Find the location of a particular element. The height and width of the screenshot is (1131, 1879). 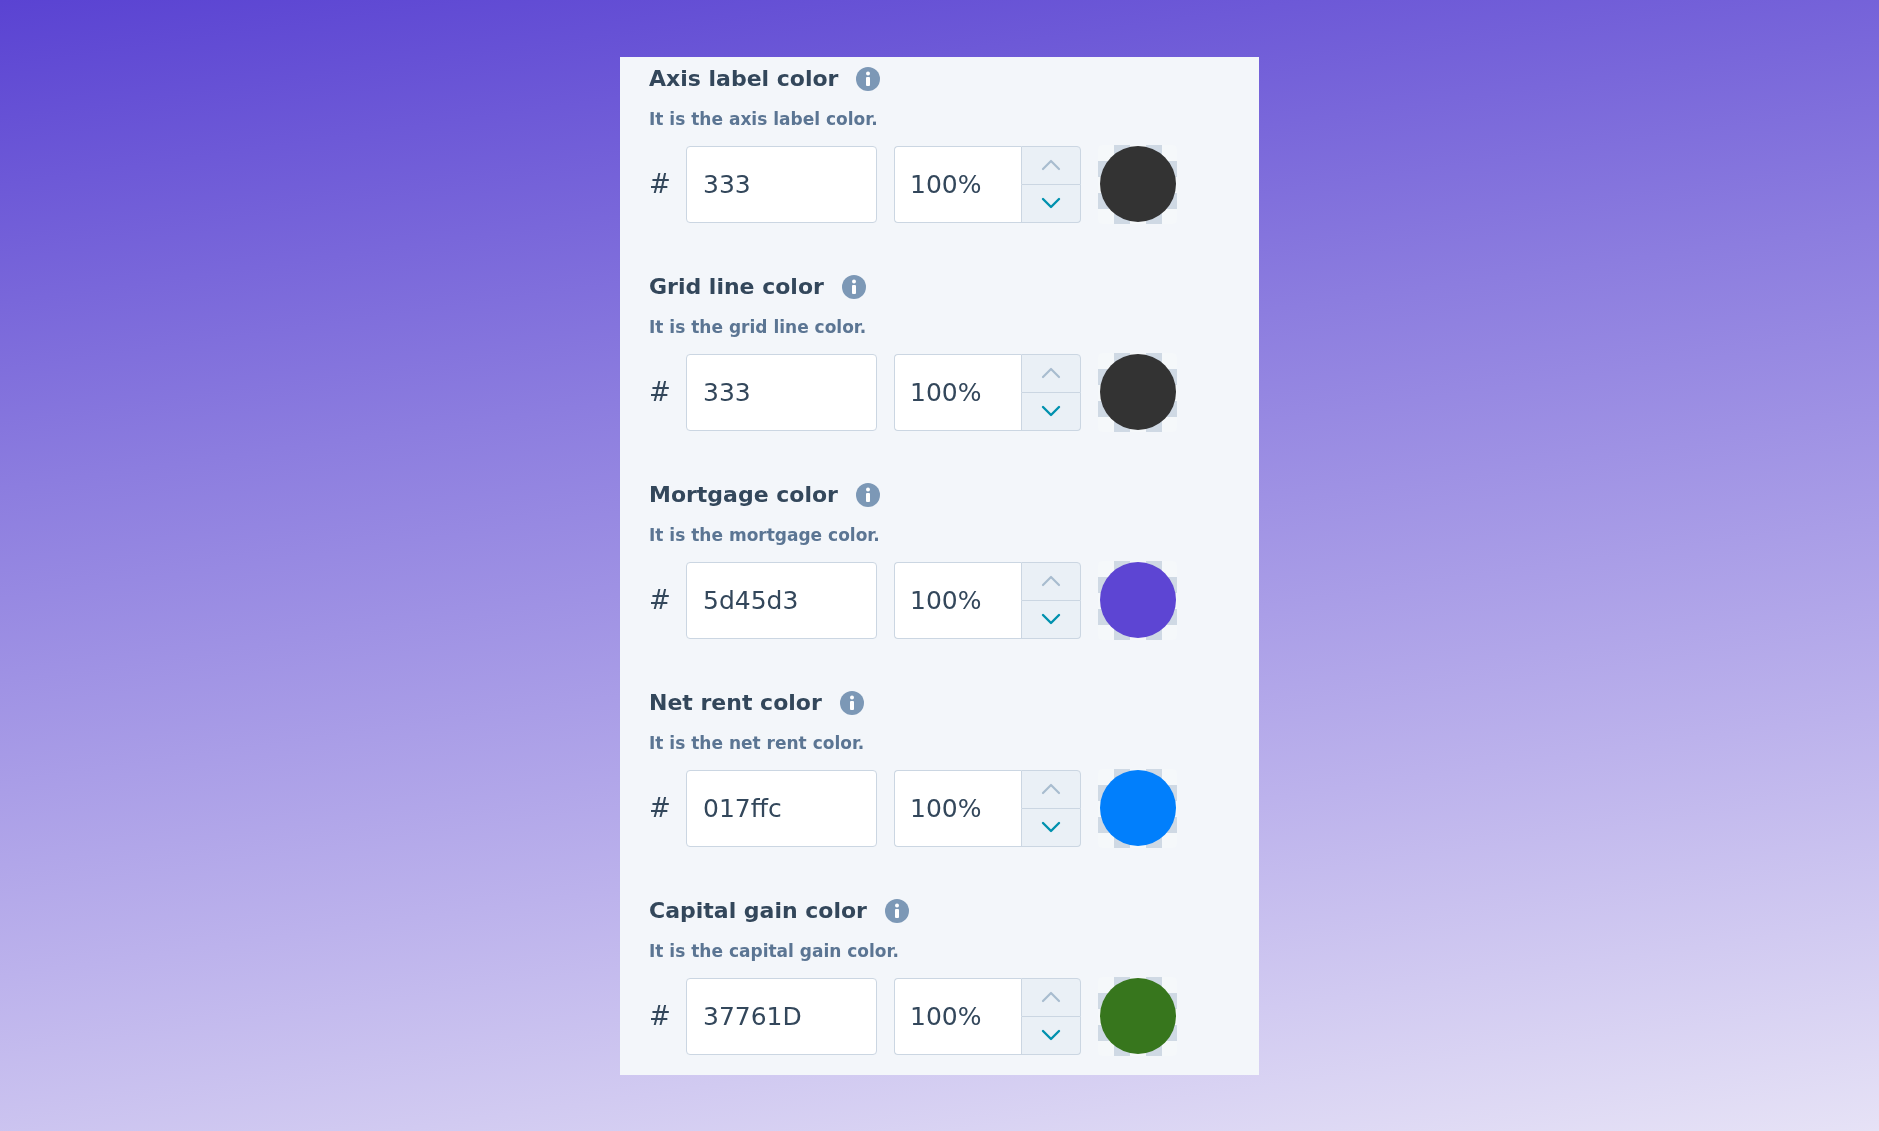

setting-description: It is the net rent color. is located at coordinates (757, 742).